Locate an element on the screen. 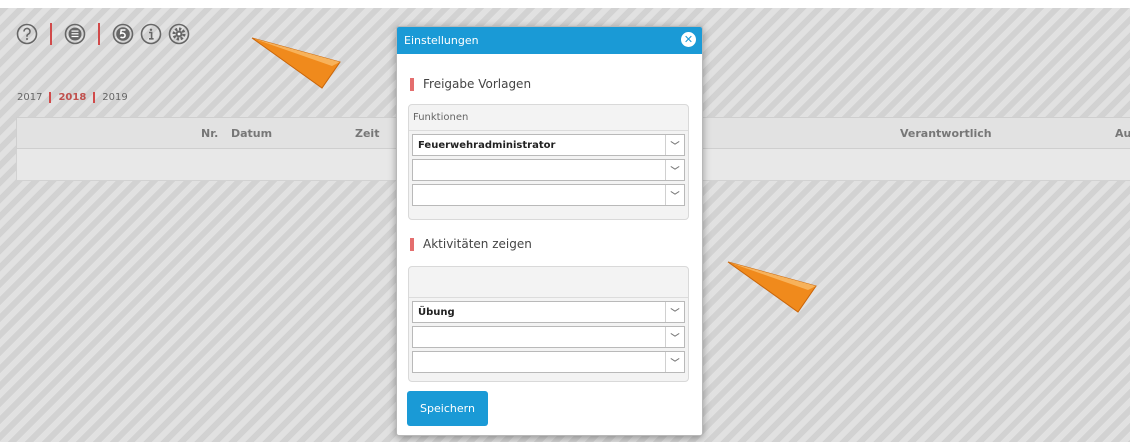 This screenshot has width=1130, height=442. list-icon is located at coordinates (75, 34).